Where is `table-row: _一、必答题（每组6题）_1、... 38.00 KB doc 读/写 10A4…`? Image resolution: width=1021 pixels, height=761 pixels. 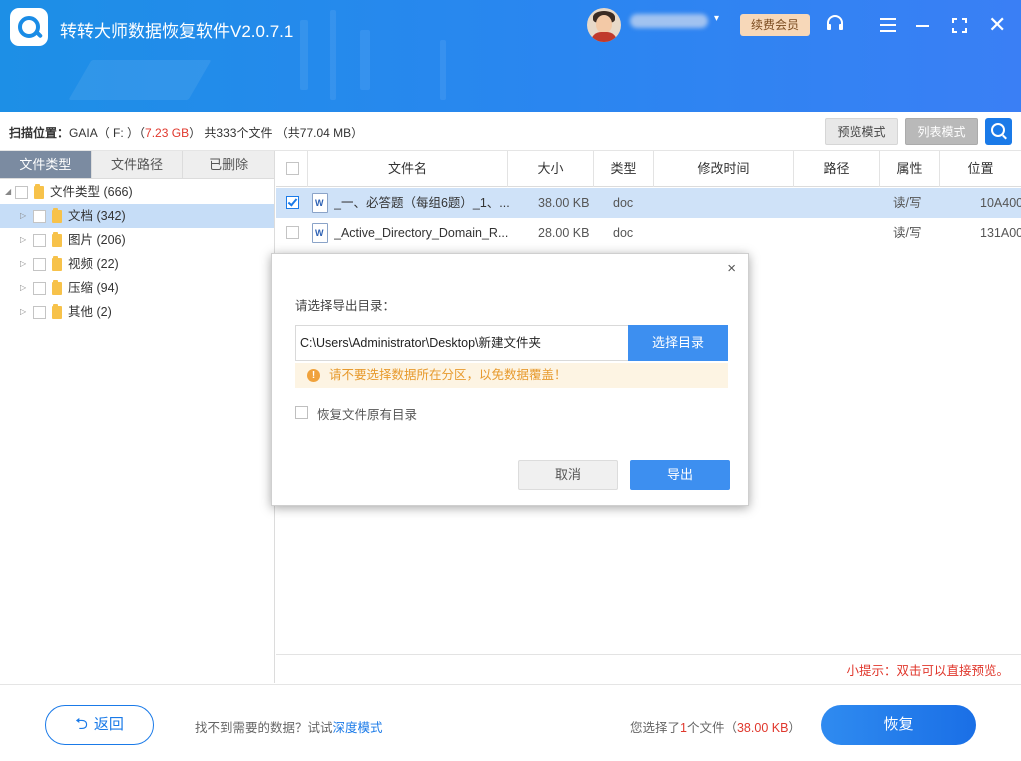 table-row: _一、必答题（每组6题）_1、... 38.00 KB doc 读/写 10A4… is located at coordinates (648, 203).